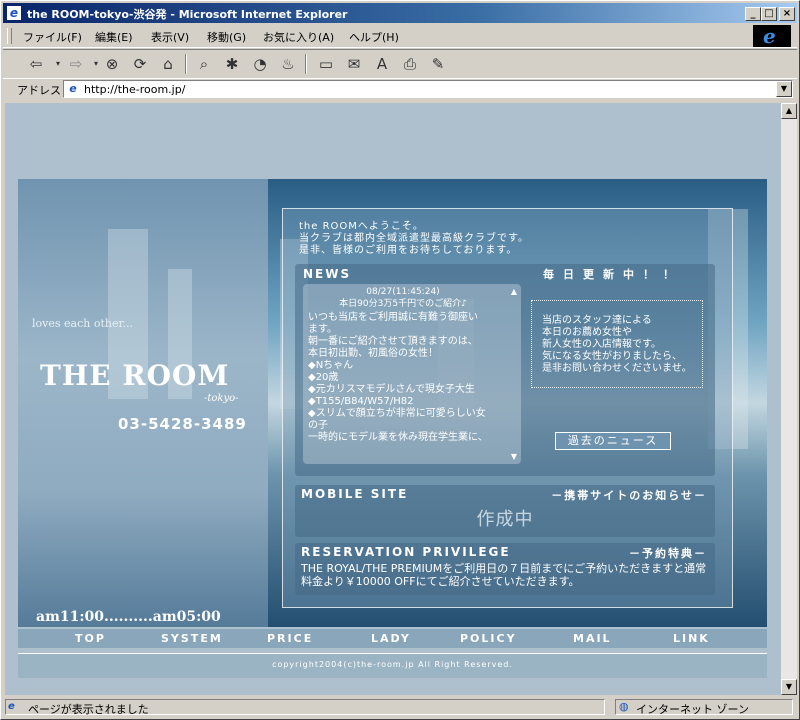  What do you see at coordinates (14, 13) in the screenshot?
I see `ie-app-icon: e` at bounding box center [14, 13].